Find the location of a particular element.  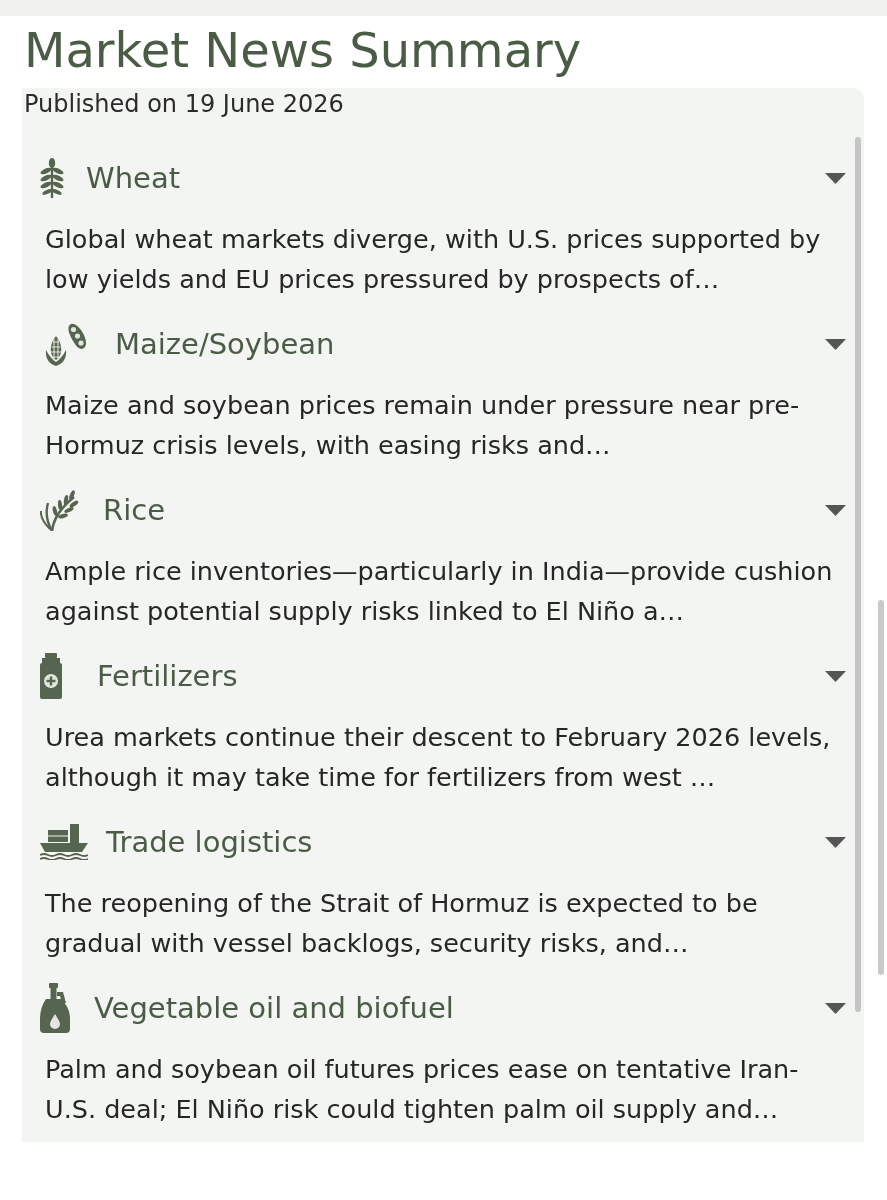

oil-bottle-icon is located at coordinates (55, 1008).